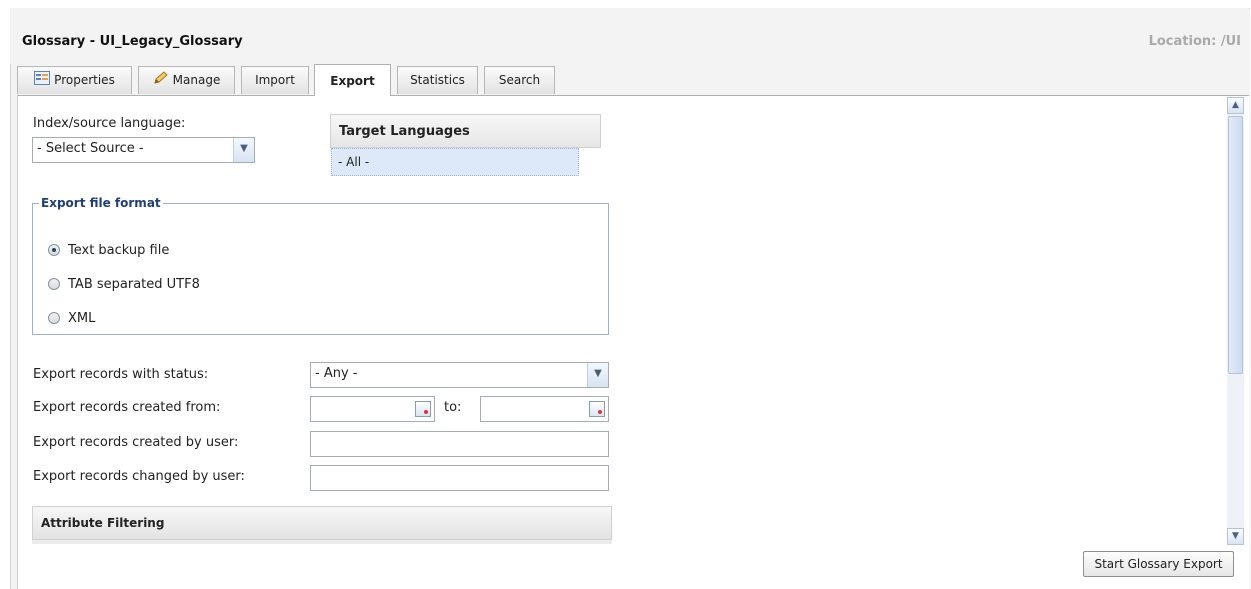 This screenshot has height=589, width=1251. I want to click on tab-label: Properties, so click(84, 80).